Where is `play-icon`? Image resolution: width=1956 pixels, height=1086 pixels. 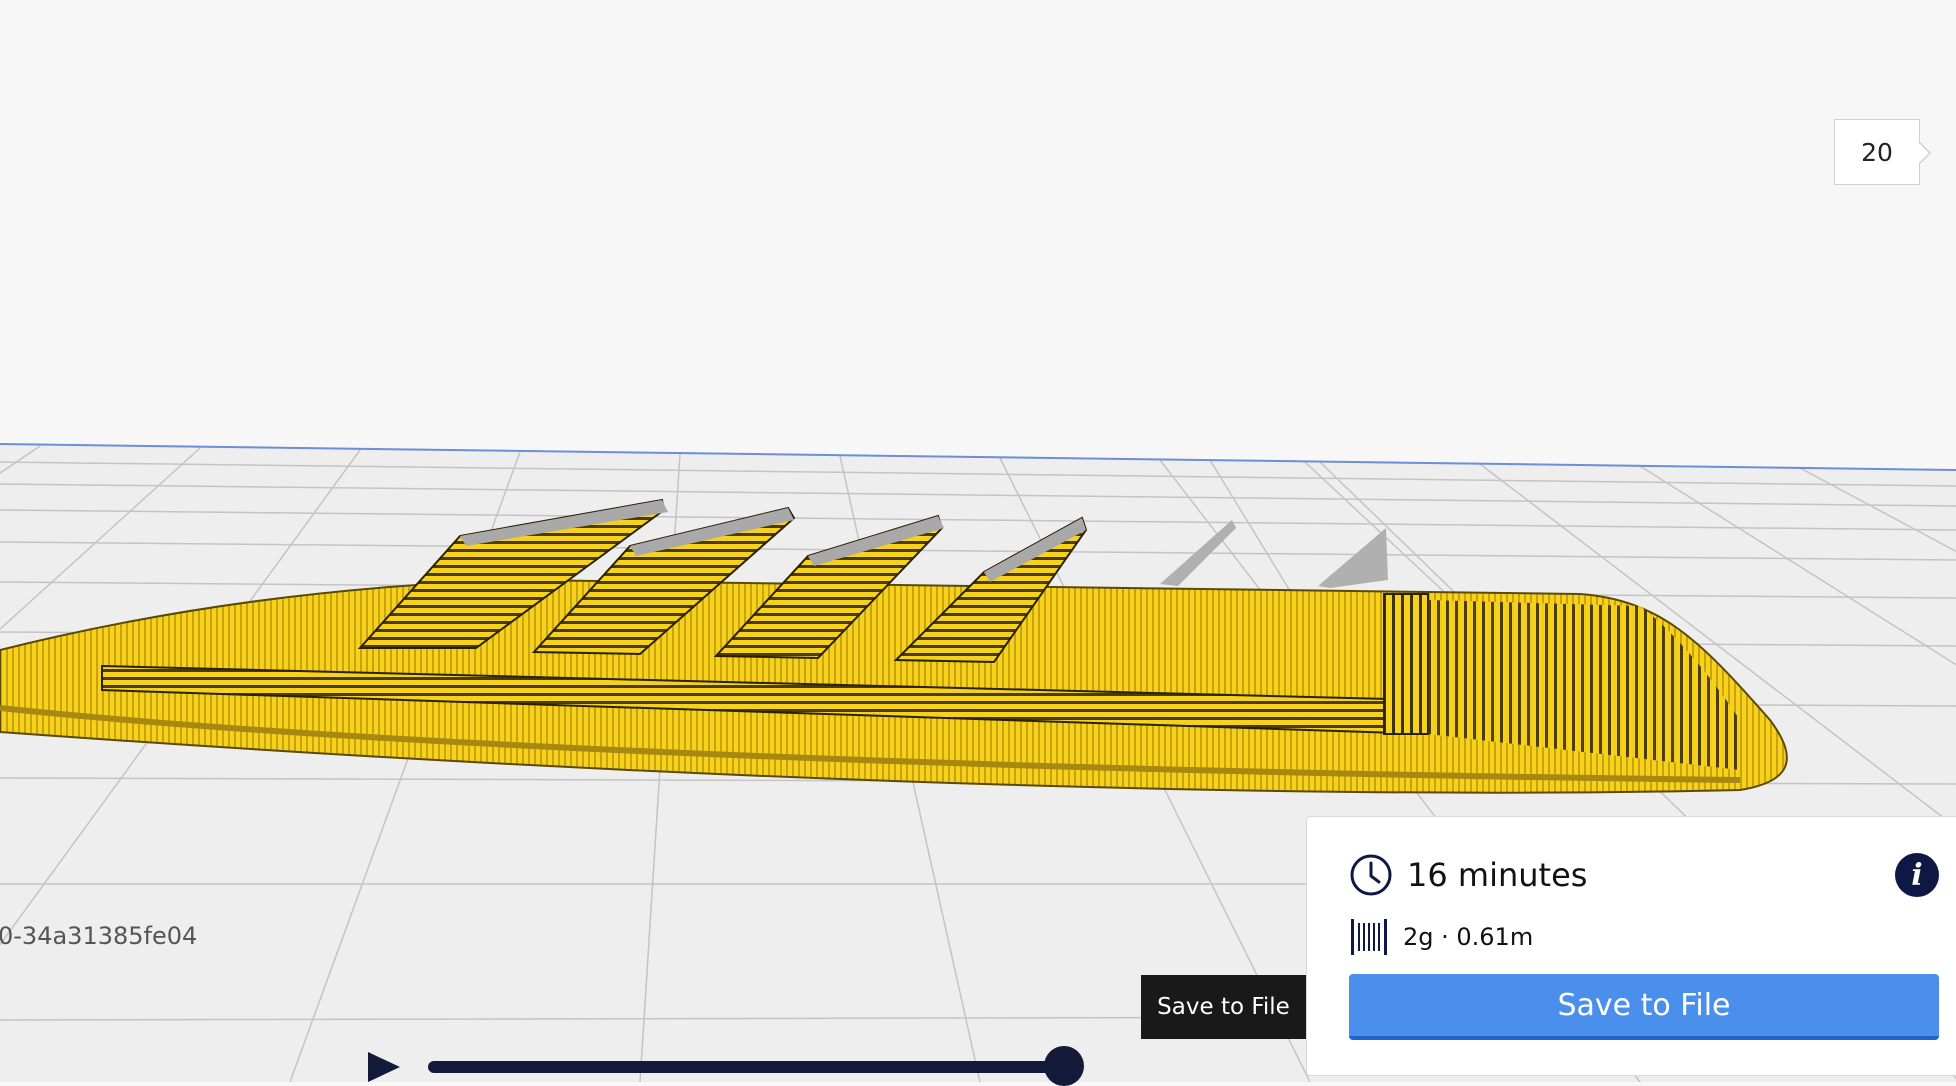 play-icon is located at coordinates (384, 1067).